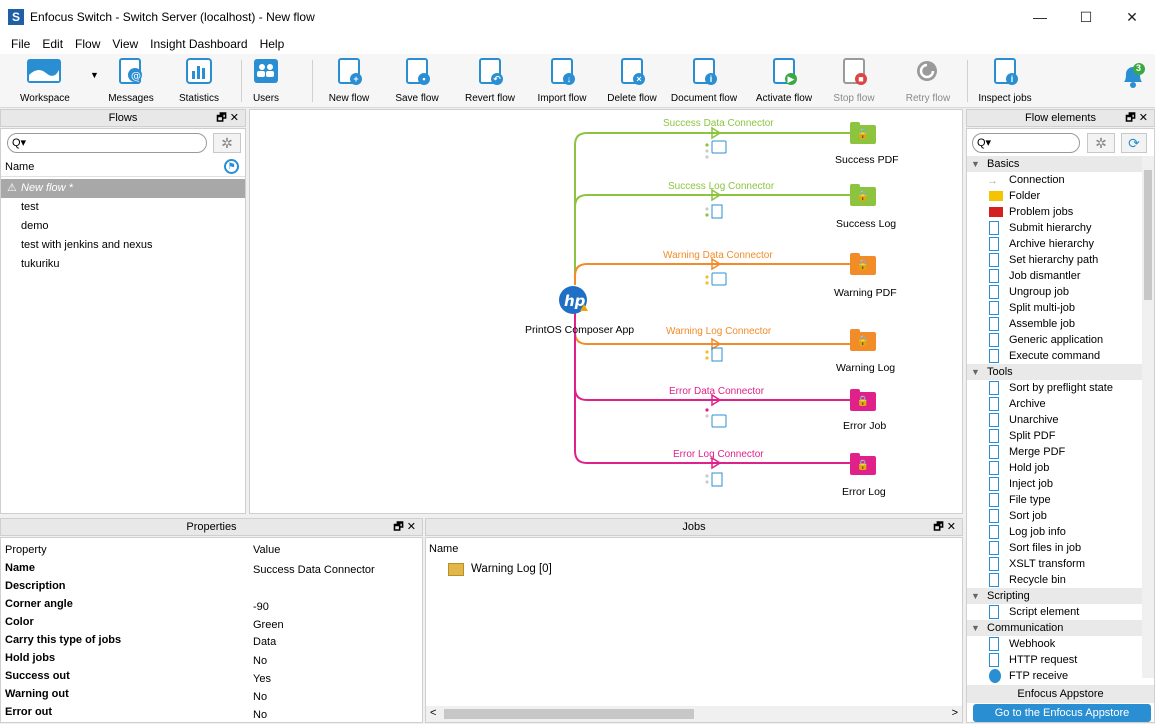  What do you see at coordinates (123, 167) in the screenshot?
I see `flows-column-header: Name ⚑` at bounding box center [123, 167].